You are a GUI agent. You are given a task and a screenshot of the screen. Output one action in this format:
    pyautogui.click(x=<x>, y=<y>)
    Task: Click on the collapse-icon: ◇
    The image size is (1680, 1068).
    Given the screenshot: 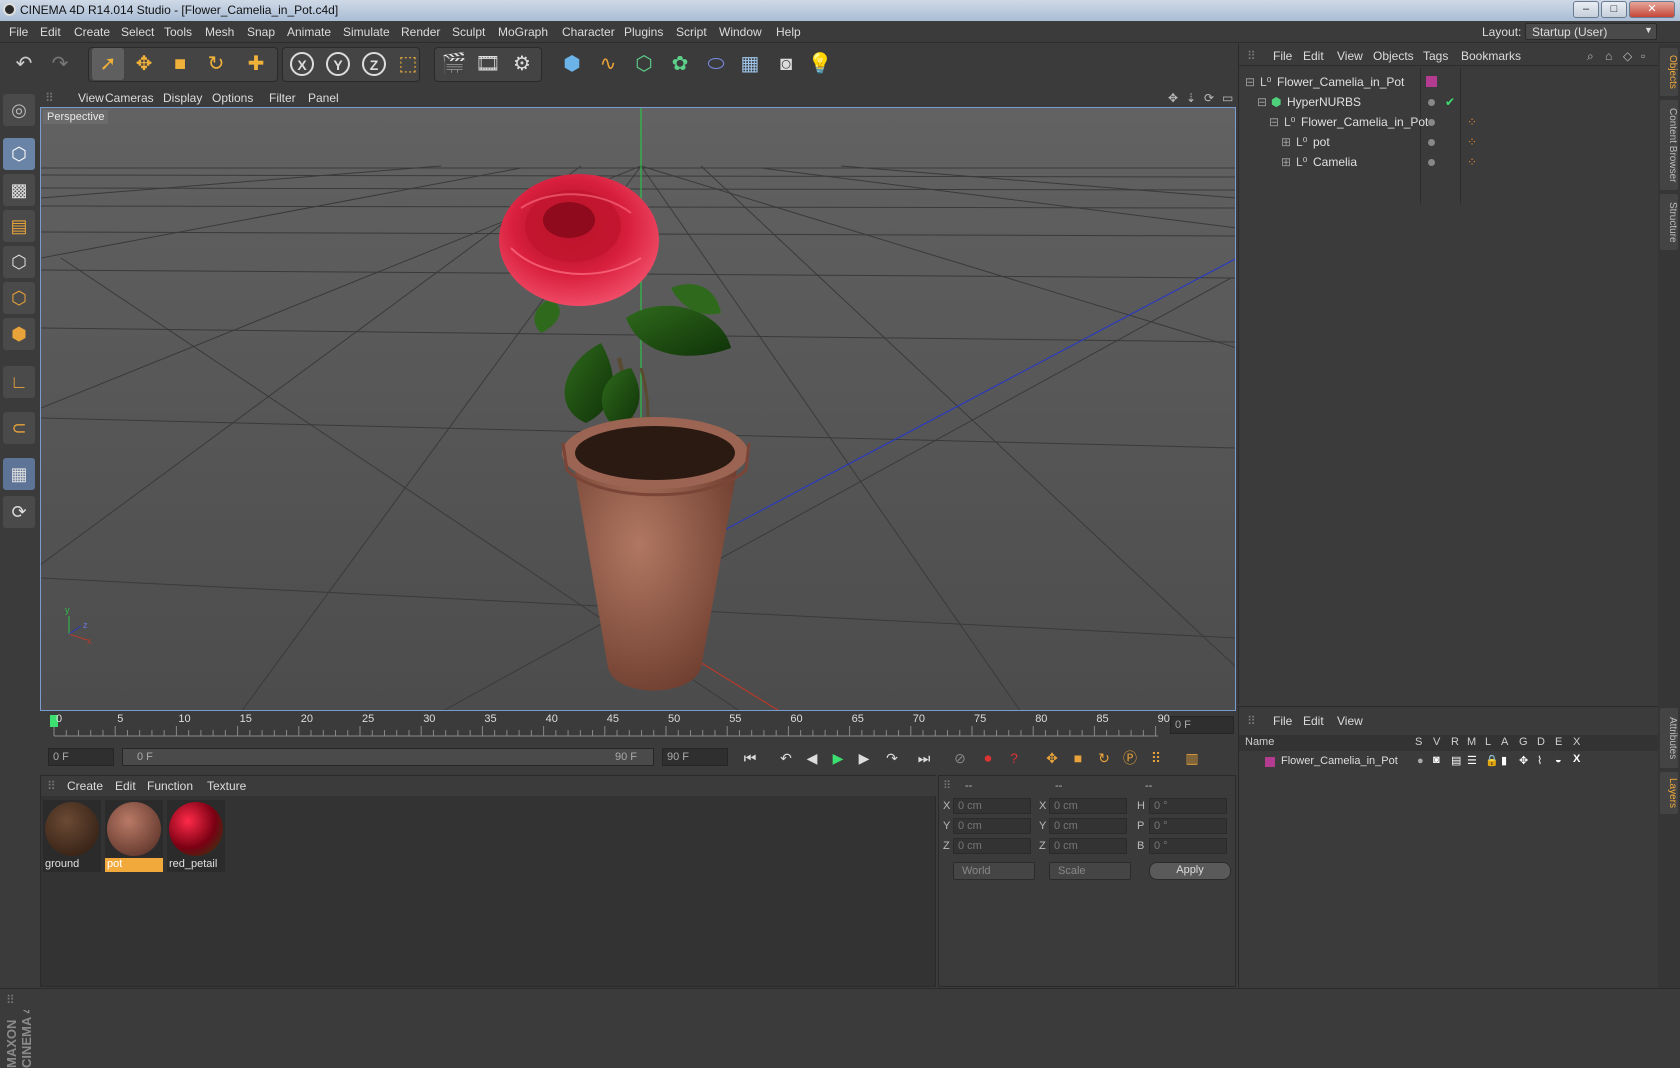 What is the action you would take?
    pyautogui.click(x=1627, y=56)
    